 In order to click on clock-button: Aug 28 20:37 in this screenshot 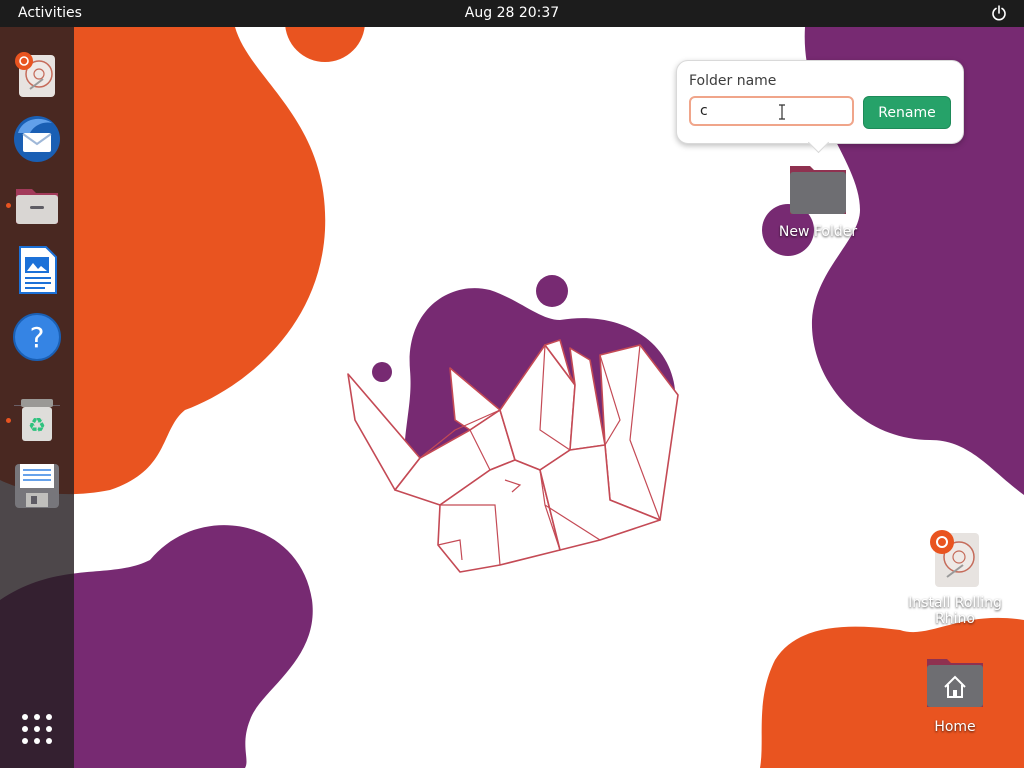, I will do `click(512, 13)`.